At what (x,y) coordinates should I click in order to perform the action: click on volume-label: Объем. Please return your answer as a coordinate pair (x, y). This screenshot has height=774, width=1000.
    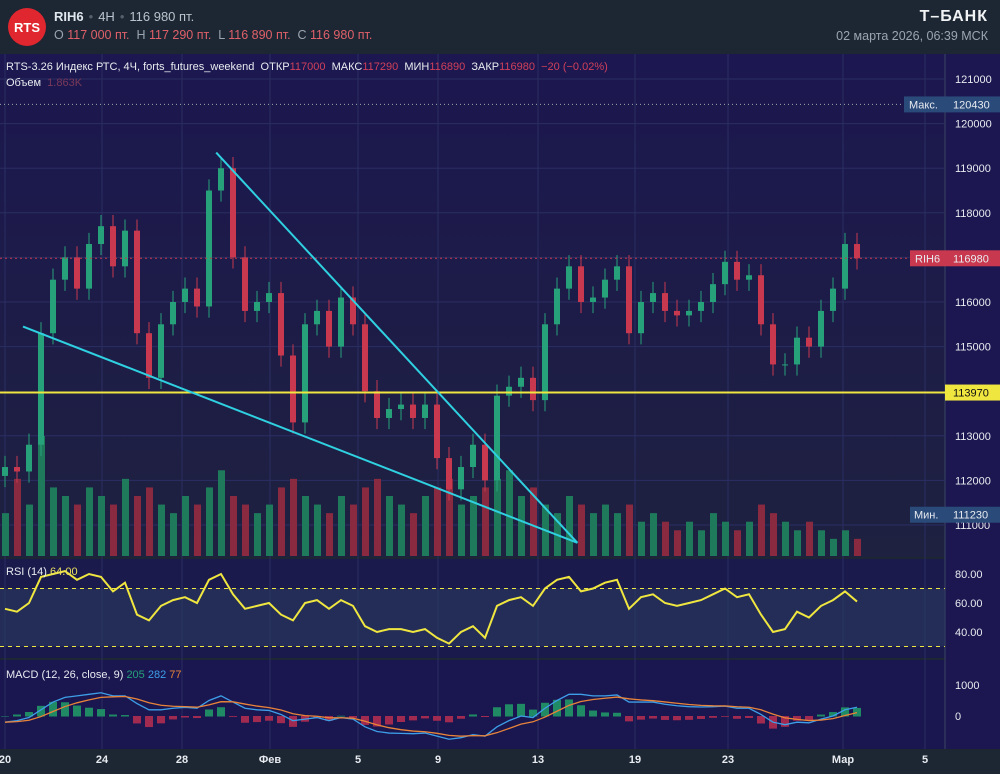
    Looking at the image, I should click on (24, 83).